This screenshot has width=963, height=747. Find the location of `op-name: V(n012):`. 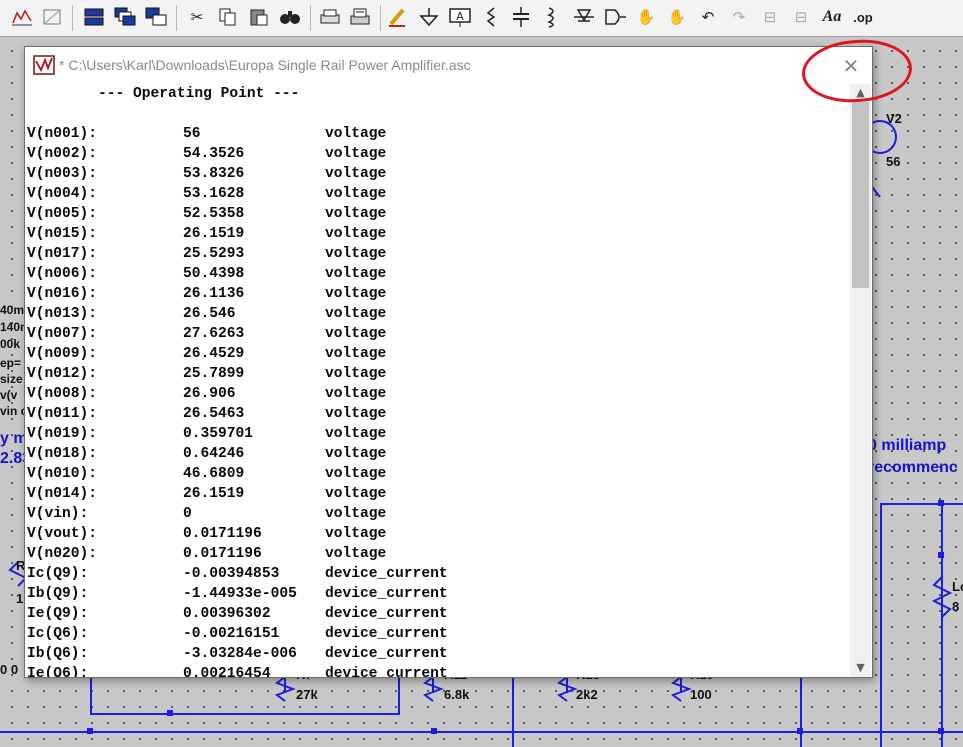

op-name: V(n012): is located at coordinates (62, 374).